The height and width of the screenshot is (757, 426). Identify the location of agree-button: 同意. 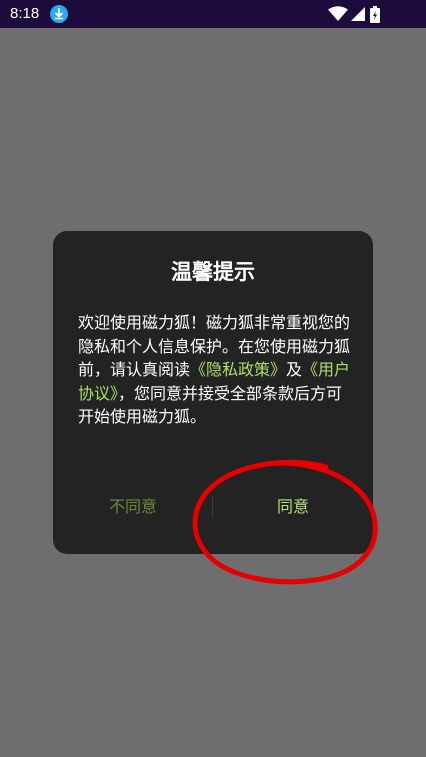
(293, 507).